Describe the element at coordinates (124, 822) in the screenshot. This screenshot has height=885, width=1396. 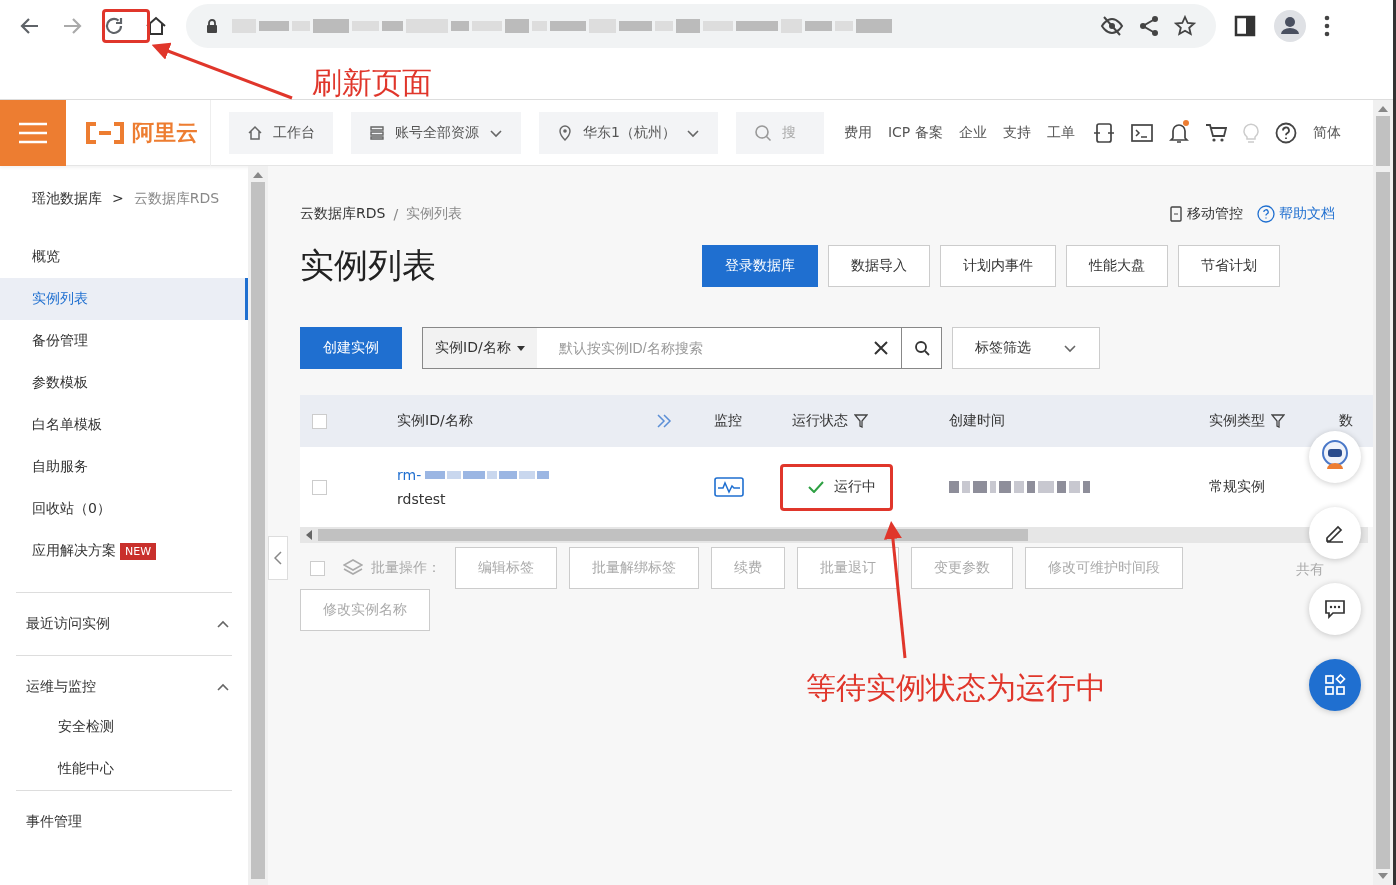
I see `sidebar-group: 事件管理` at that location.